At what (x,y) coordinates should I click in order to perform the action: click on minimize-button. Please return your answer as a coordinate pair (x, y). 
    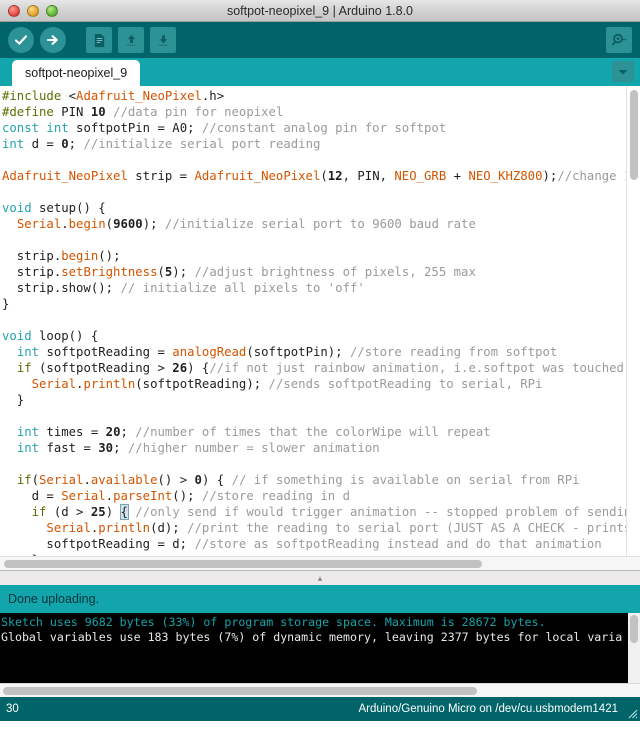
    Looking at the image, I should click on (33, 10).